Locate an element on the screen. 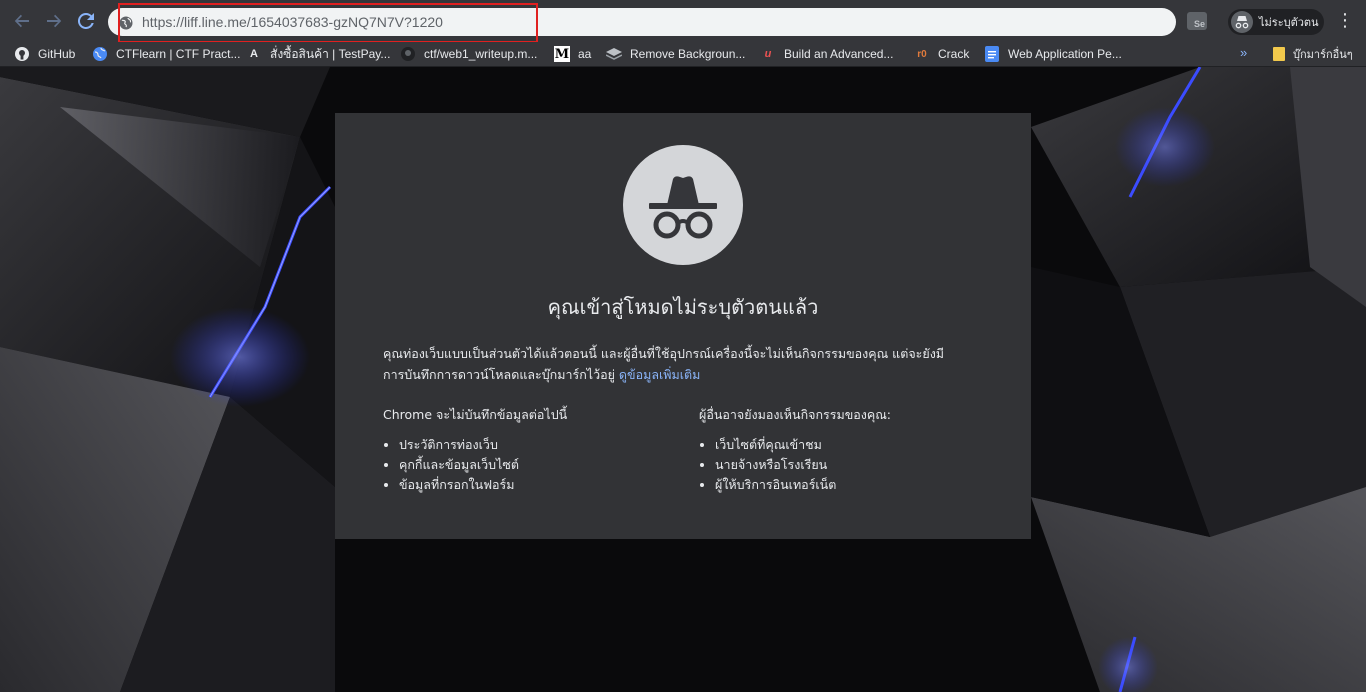 This screenshot has height=692, width=1366. address-bar is located at coordinates (642, 22).